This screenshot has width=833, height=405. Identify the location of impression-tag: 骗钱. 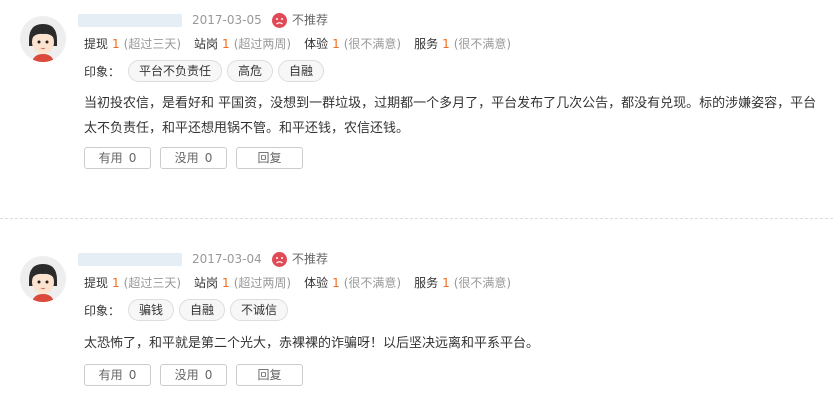
(151, 310).